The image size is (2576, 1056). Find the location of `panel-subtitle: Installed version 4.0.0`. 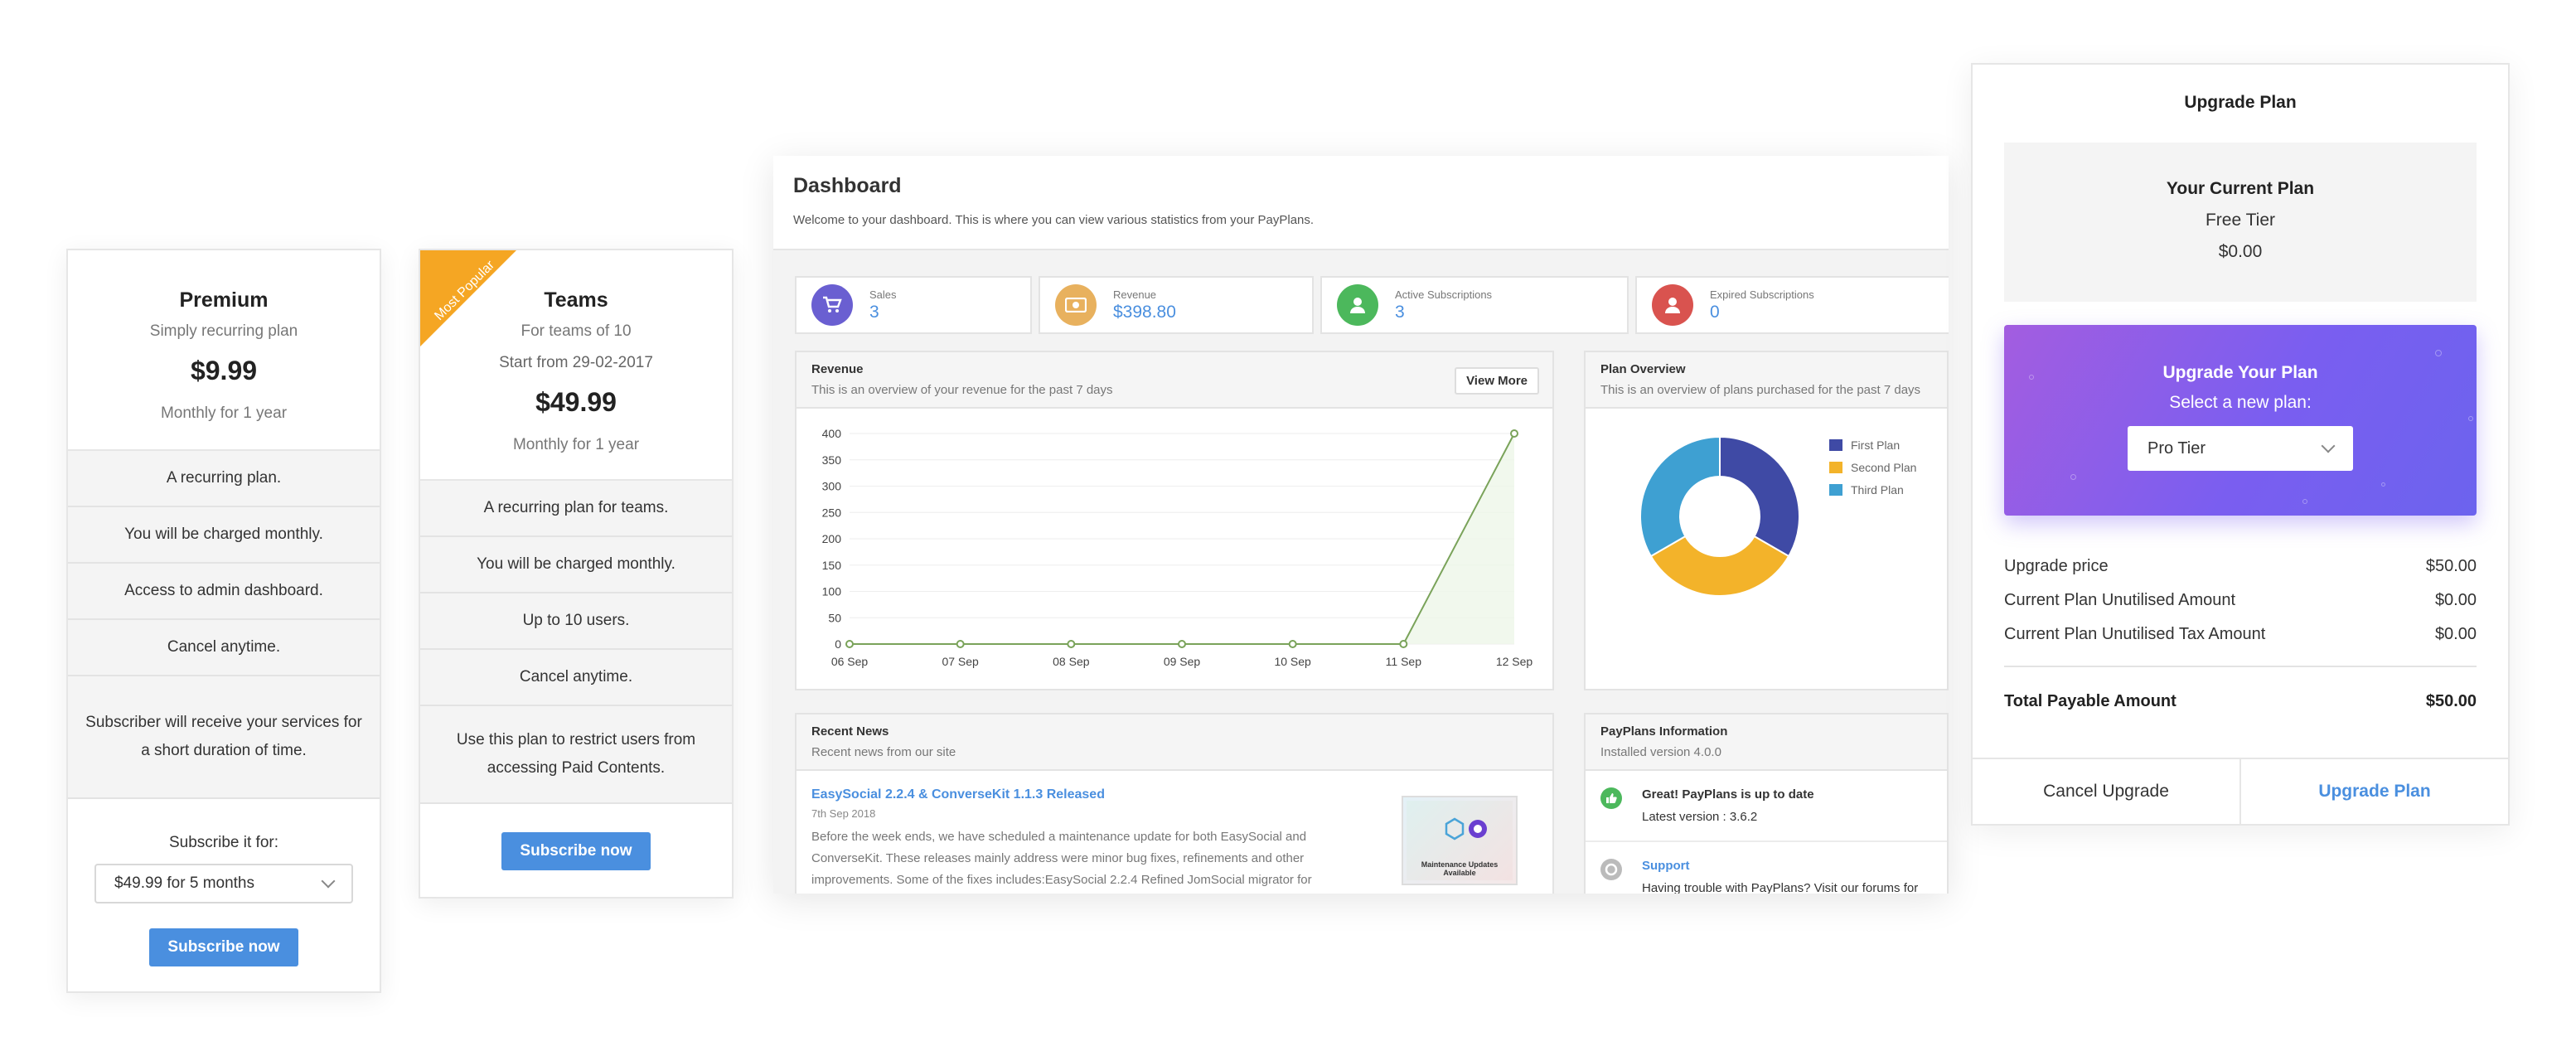

panel-subtitle: Installed version 4.0.0 is located at coordinates (1660, 752).